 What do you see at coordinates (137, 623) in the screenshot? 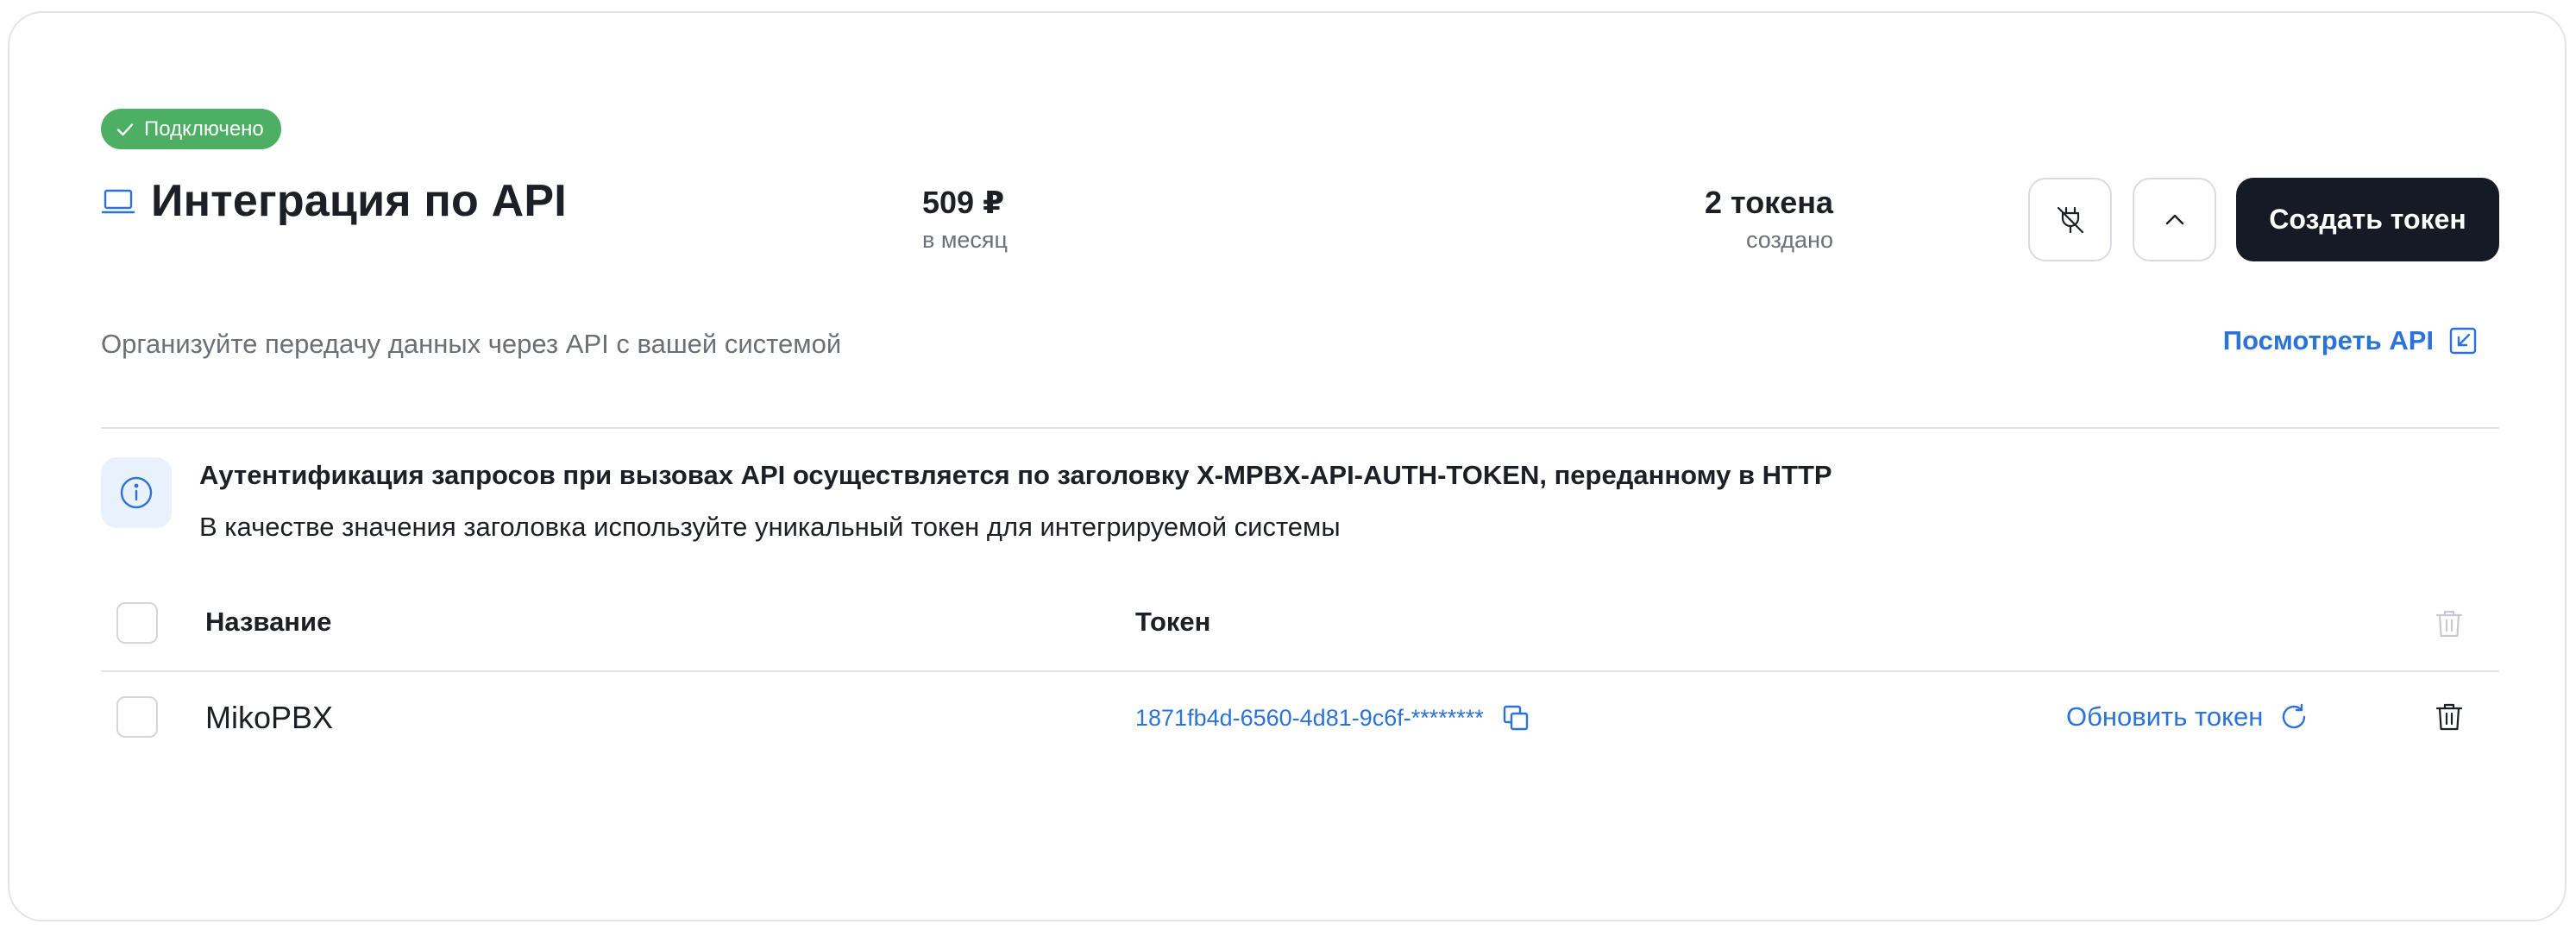
I see `select-all-checkbox` at bounding box center [137, 623].